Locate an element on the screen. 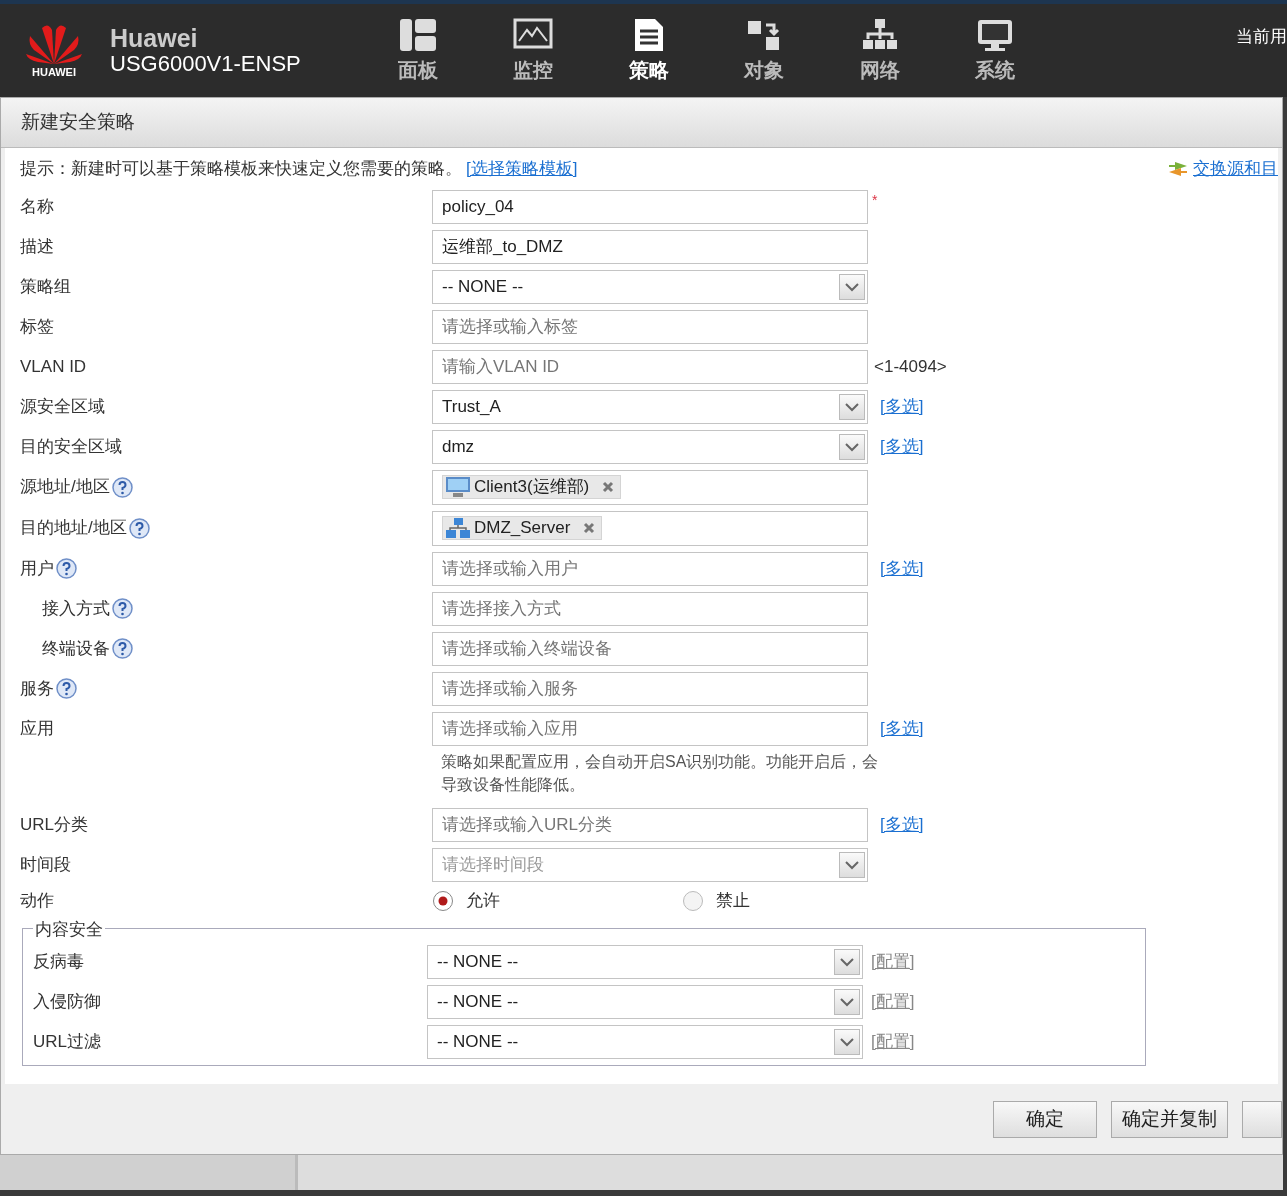 The width and height of the screenshot is (1287, 1196). field-label: 应用 is located at coordinates (37, 728).